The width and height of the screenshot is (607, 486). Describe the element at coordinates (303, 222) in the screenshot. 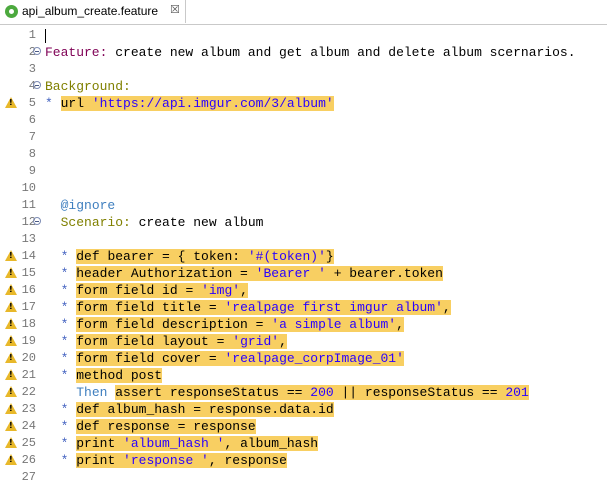

I see `code-line-12: 12 Scenario: create new album` at that location.